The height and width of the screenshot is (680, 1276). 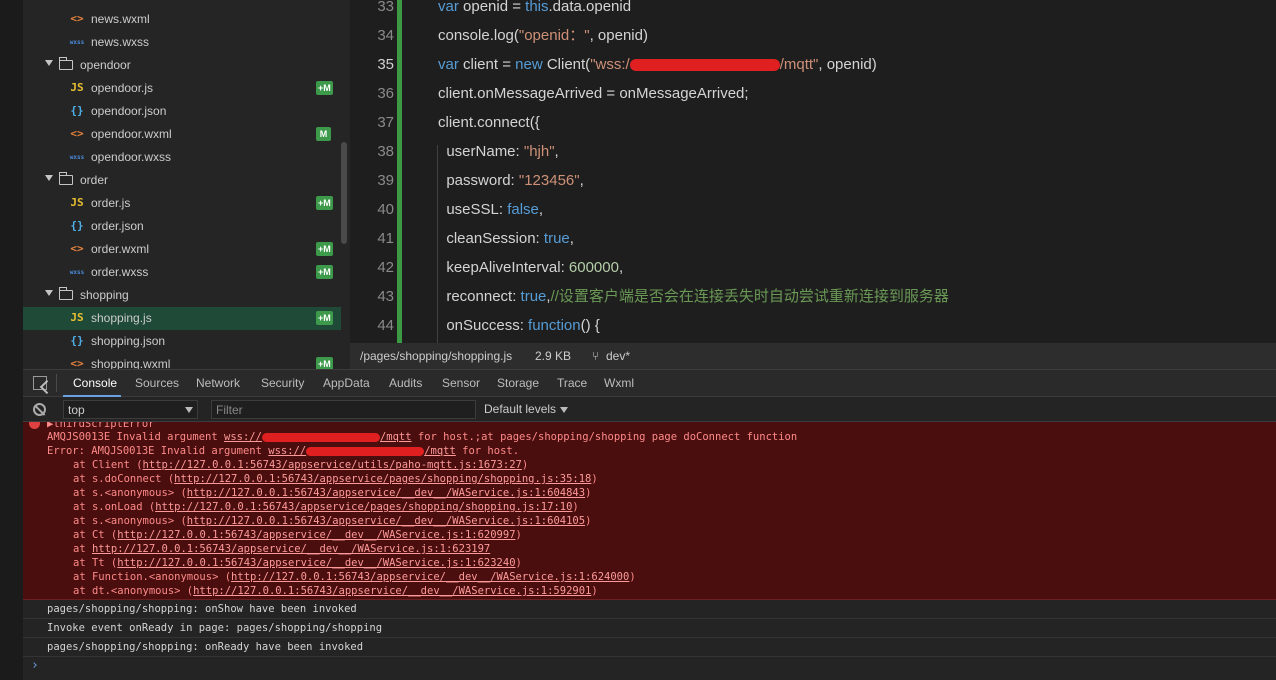 What do you see at coordinates (704, 65) in the screenshot?
I see `redaction-mark` at bounding box center [704, 65].